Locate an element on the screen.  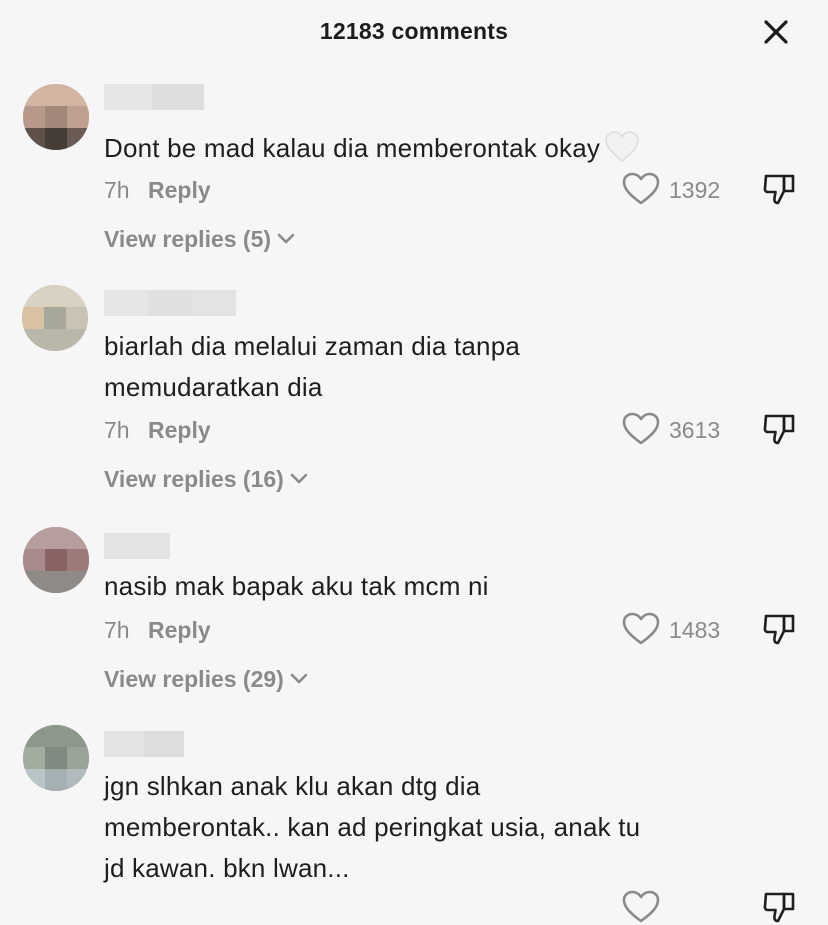
comments-header: 12183 comments is located at coordinates (414, 33).